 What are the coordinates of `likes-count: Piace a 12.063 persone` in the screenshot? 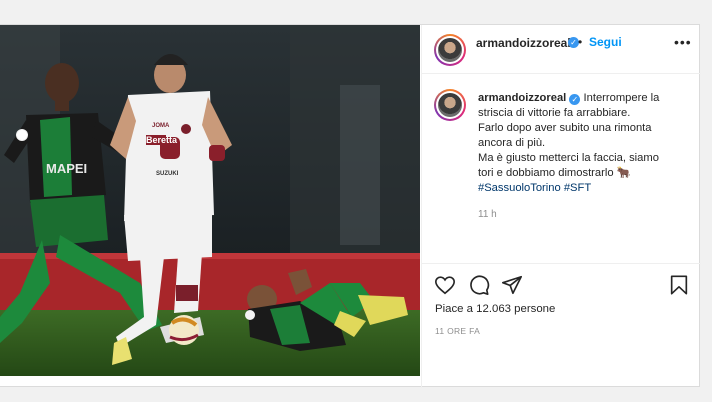 It's located at (495, 309).